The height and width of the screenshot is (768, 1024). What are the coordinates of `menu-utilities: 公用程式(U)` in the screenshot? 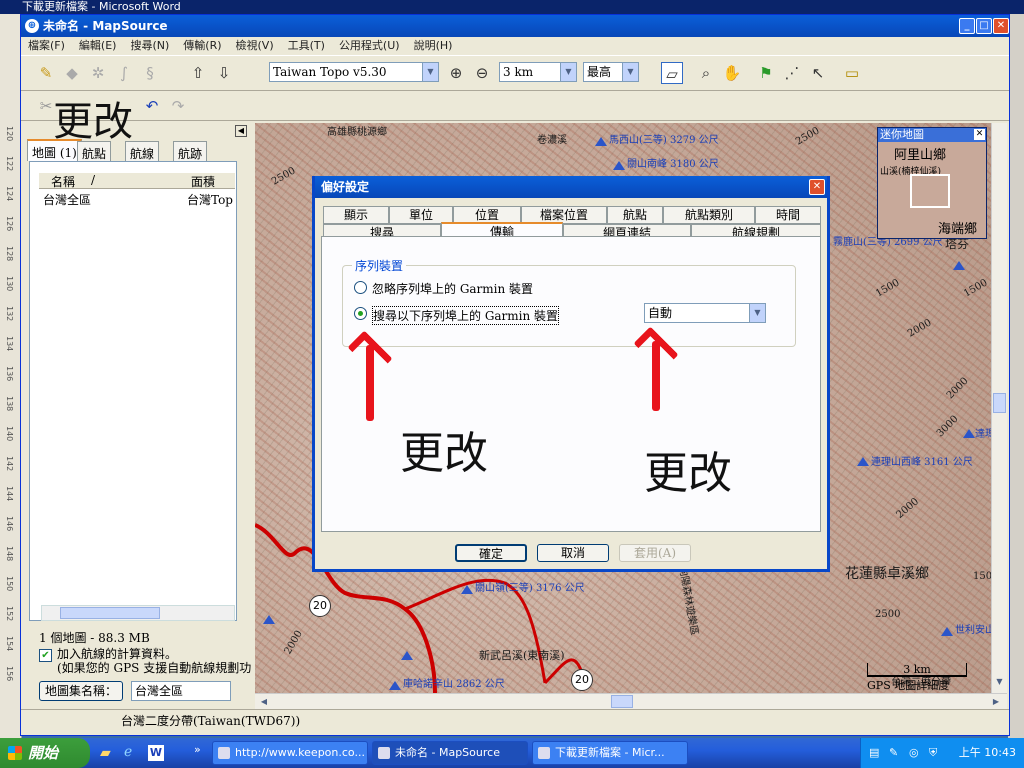 It's located at (369, 46).